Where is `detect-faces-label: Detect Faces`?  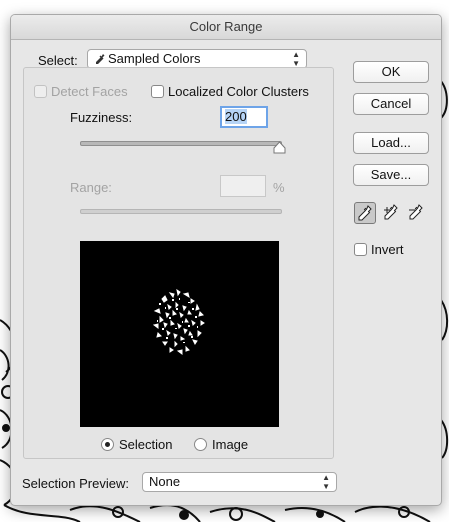
detect-faces-label: Detect Faces is located at coordinates (89, 91).